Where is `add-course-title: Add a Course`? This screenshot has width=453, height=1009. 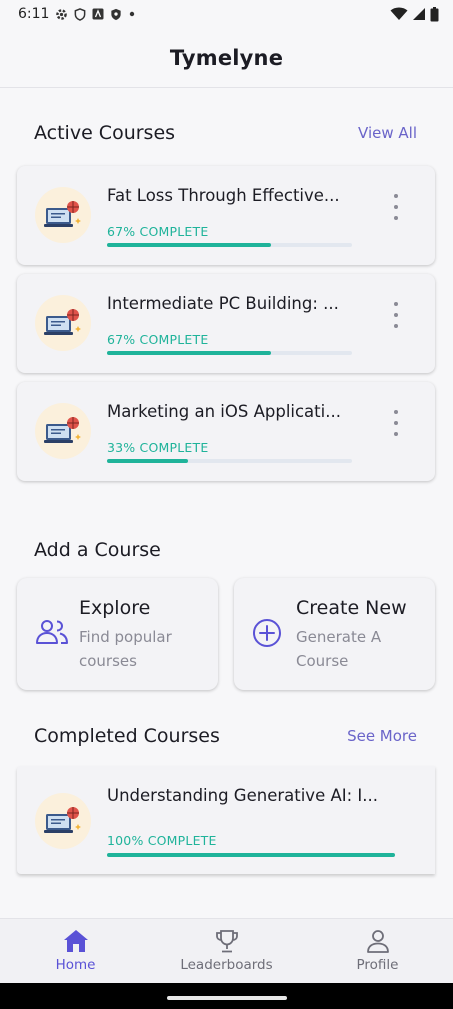 add-course-title: Add a Course is located at coordinates (97, 550).